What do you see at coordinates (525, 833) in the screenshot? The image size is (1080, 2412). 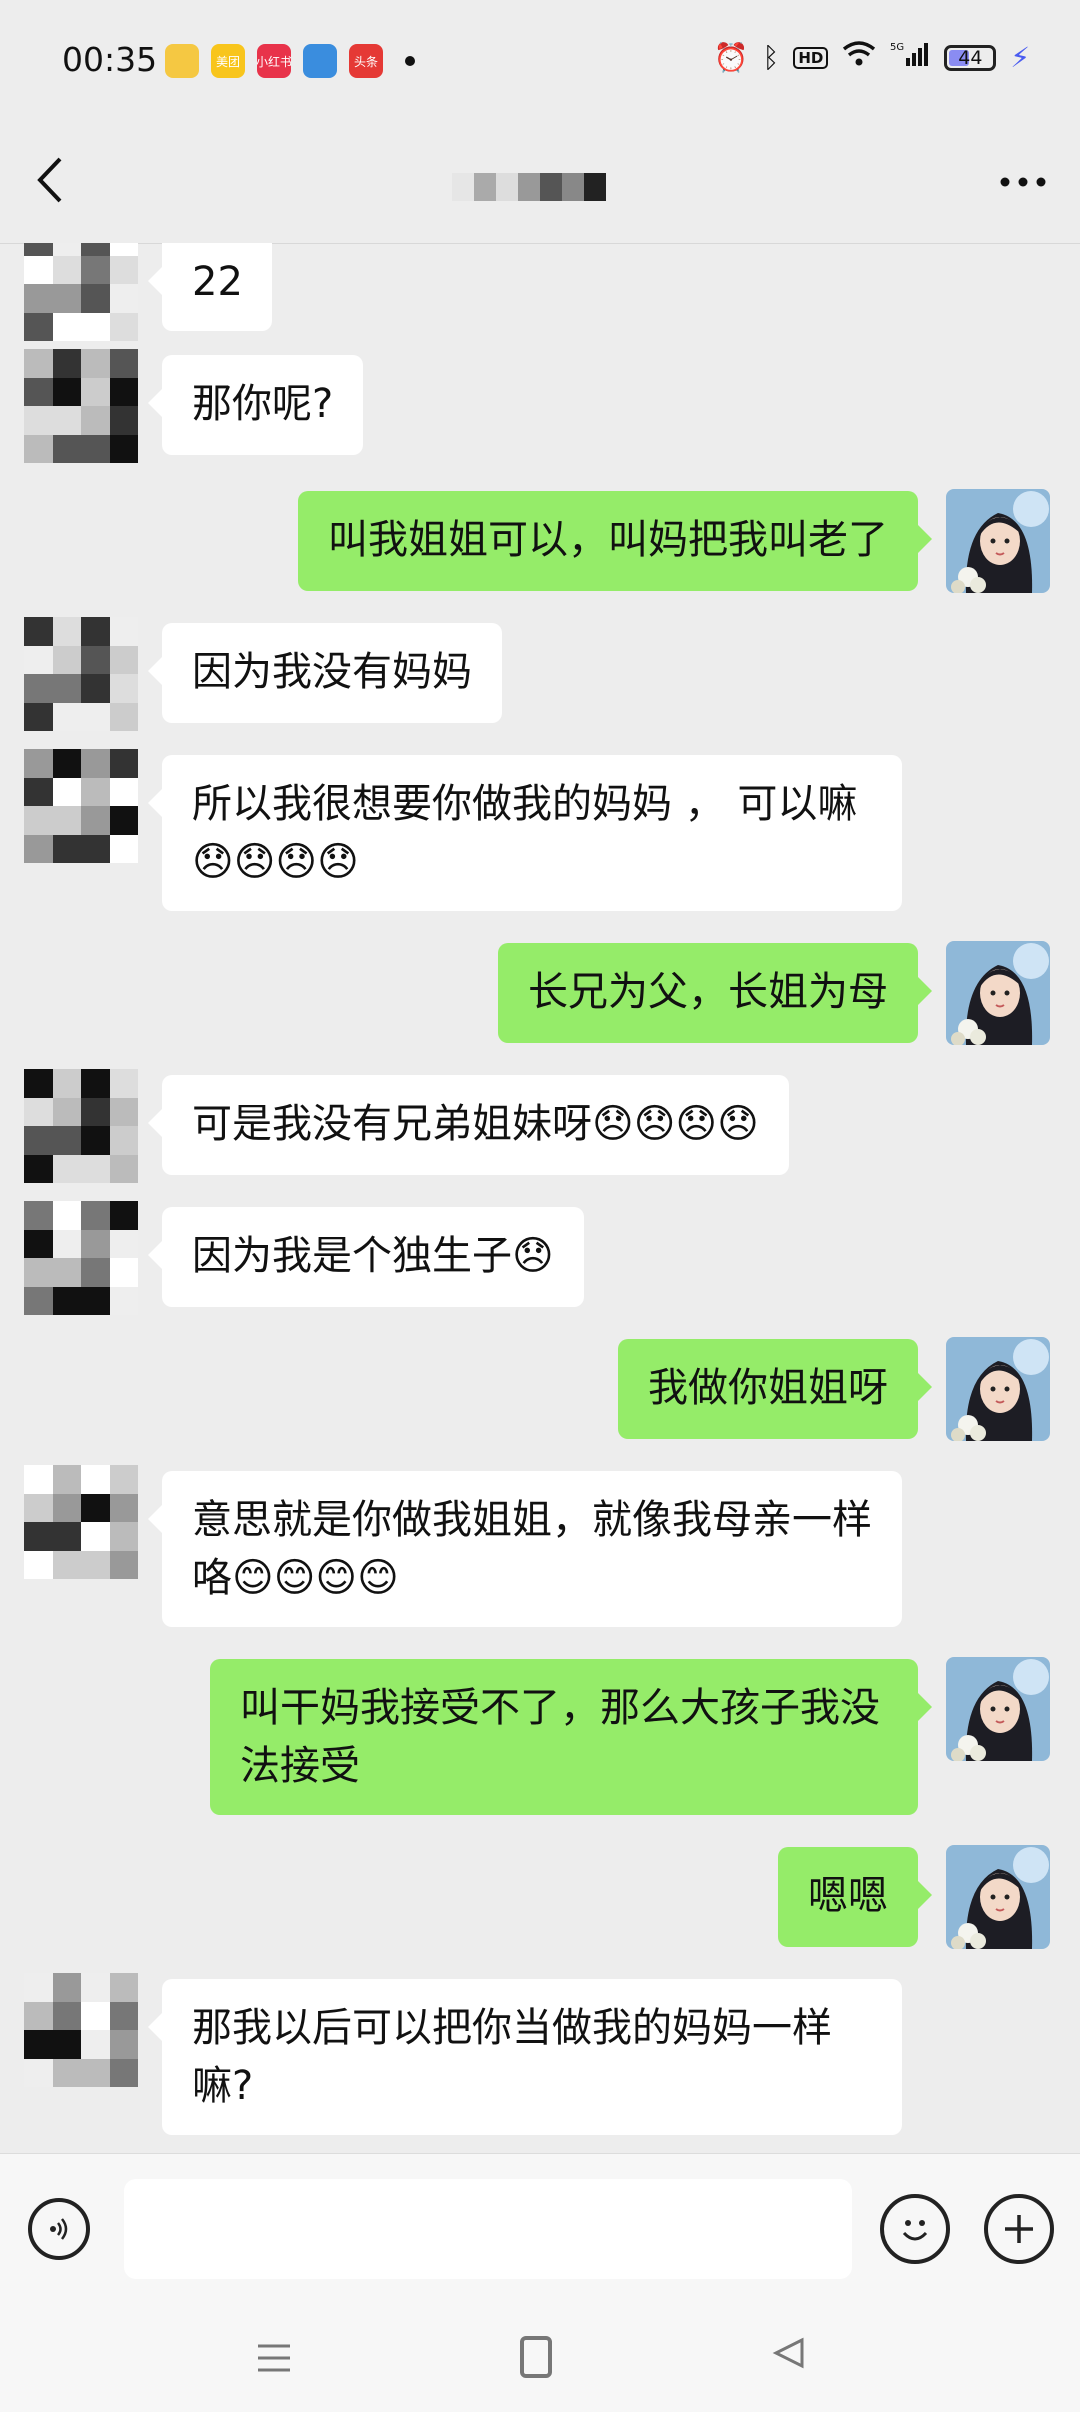 I see `message-bubble: 所以我很想要你做我的妈妈 ， 可以嘛😞😞😞😞` at bounding box center [525, 833].